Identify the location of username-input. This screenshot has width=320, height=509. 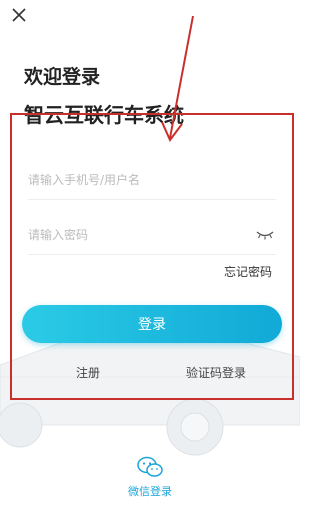
(152, 179).